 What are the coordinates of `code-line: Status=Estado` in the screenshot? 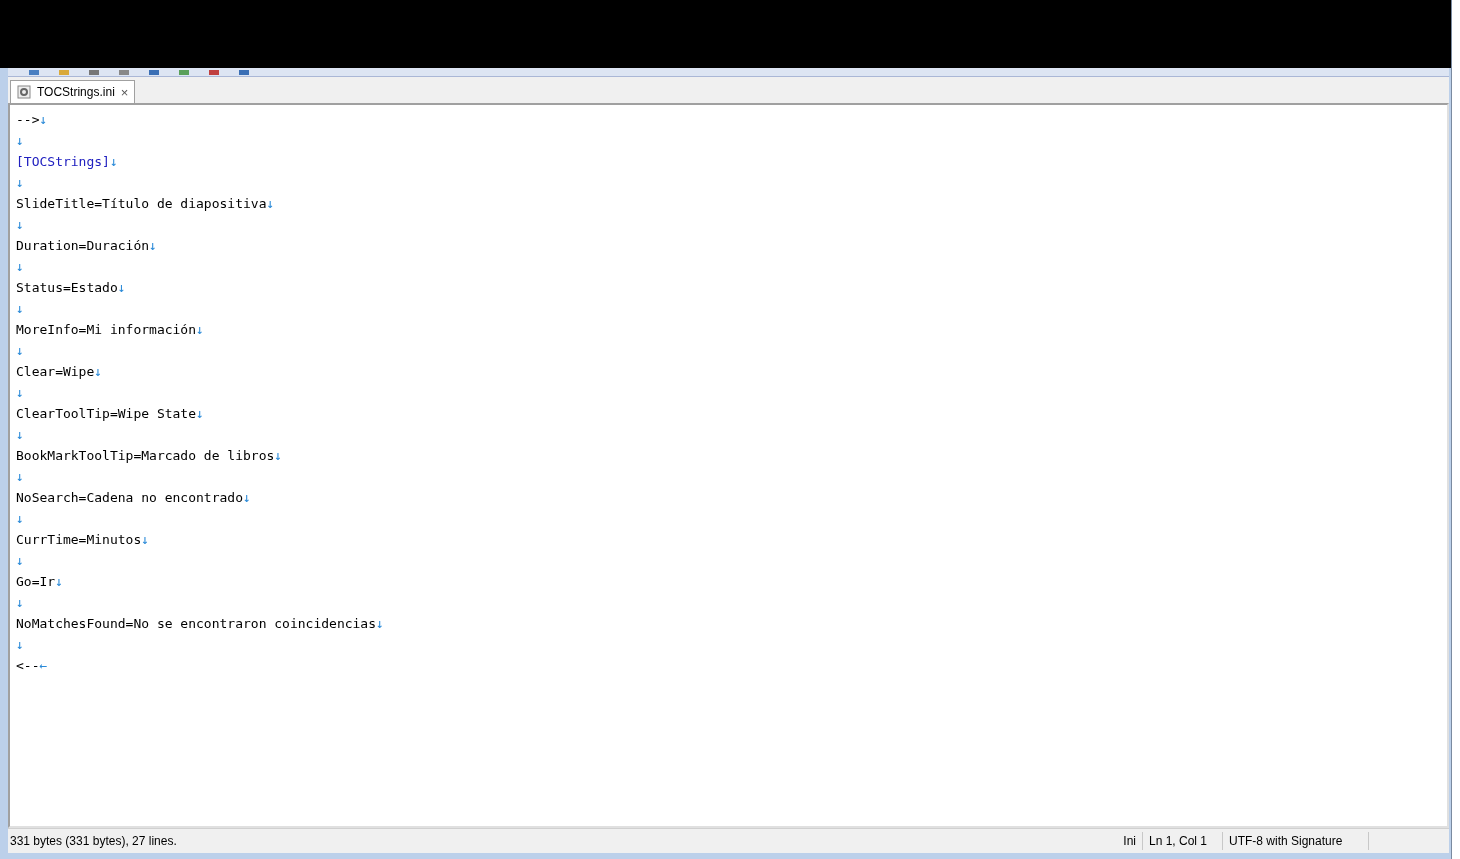 It's located at (67, 287).